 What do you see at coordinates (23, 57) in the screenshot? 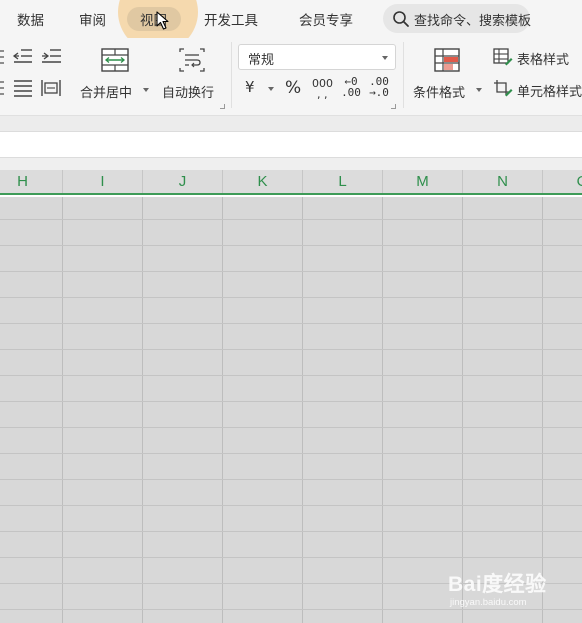
I see `decrease-indent-icon` at bounding box center [23, 57].